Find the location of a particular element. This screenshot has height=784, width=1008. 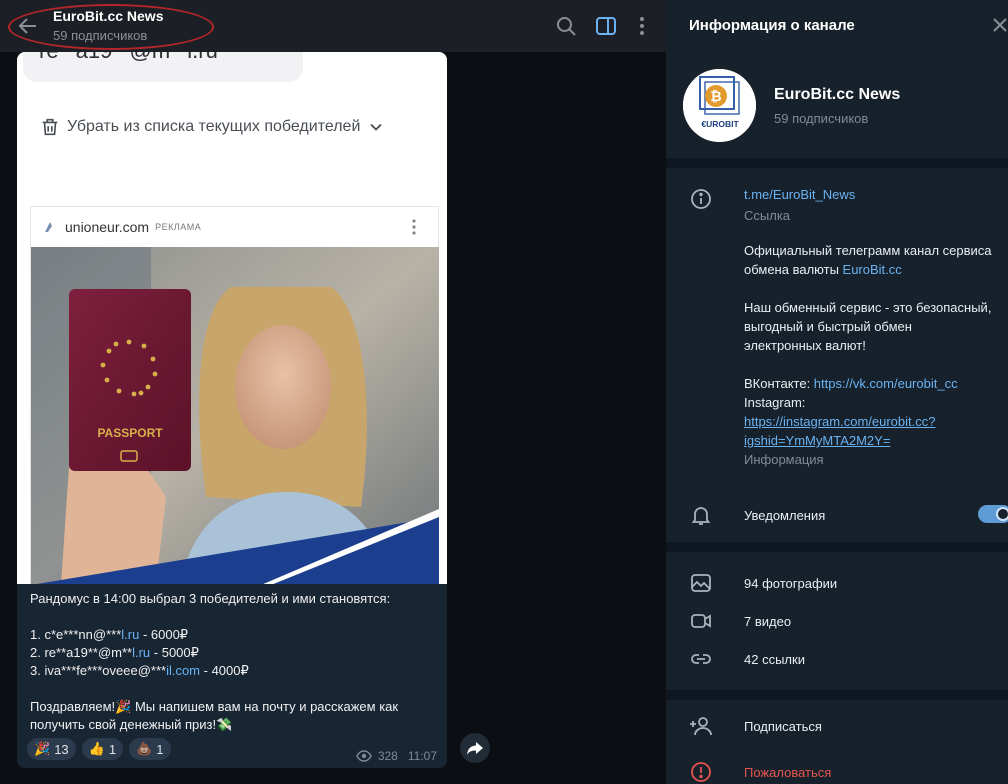

video-icon is located at coordinates (701, 621).